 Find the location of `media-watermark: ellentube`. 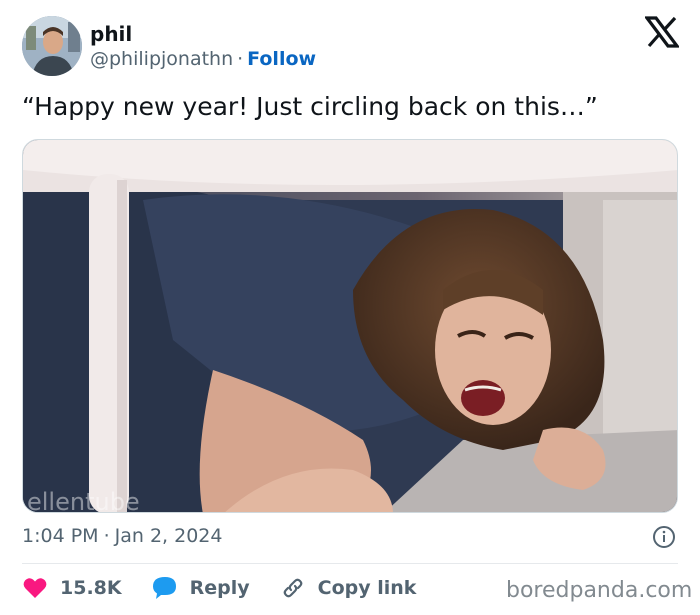

media-watermark: ellentube is located at coordinates (83, 500).